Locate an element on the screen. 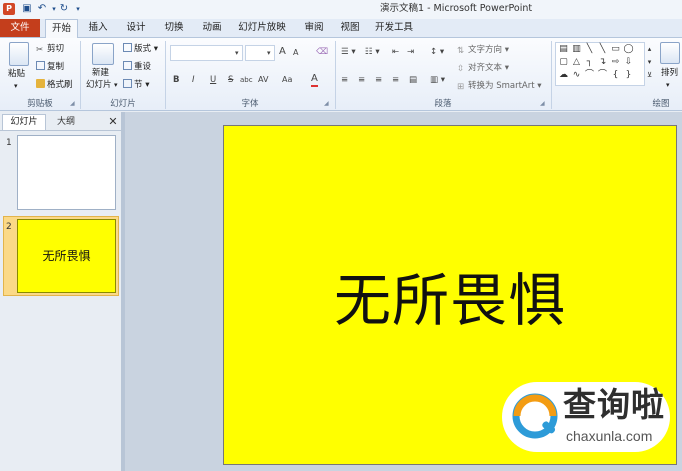 The width and height of the screenshot is (682, 471). undo-icon: ↶ is located at coordinates (42, 9).